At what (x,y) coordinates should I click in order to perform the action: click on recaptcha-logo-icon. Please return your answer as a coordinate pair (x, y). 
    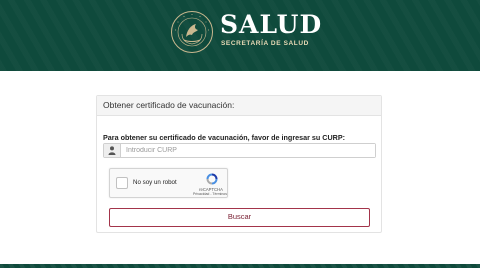
    Looking at the image, I should click on (212, 179).